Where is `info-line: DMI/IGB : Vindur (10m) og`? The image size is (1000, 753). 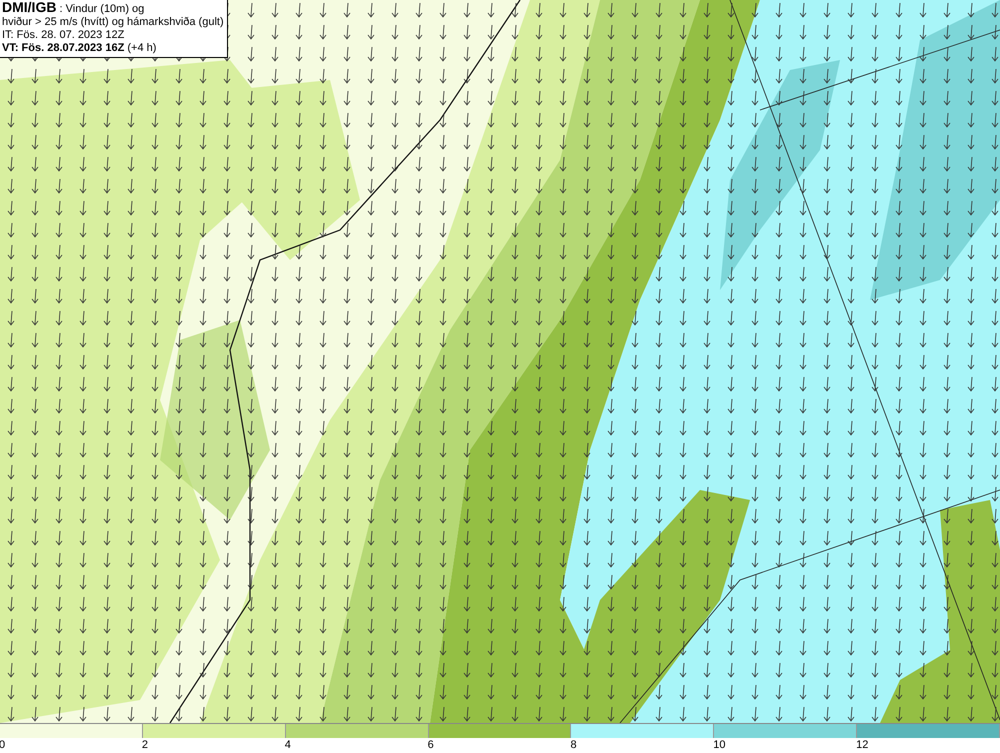 info-line: DMI/IGB : Vindur (10m) og is located at coordinates (74, 8).